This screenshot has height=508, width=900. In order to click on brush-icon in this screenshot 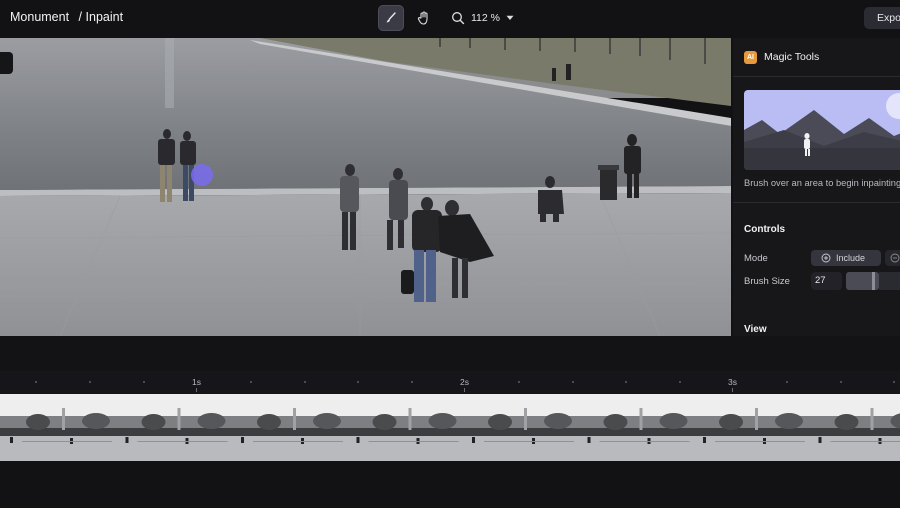, I will do `click(391, 17)`.